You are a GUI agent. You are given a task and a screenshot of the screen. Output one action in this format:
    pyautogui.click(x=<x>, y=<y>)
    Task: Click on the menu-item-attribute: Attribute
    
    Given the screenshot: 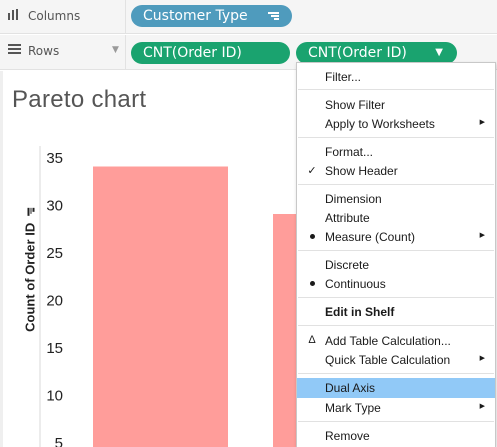 What is the action you would take?
    pyautogui.click(x=396, y=217)
    